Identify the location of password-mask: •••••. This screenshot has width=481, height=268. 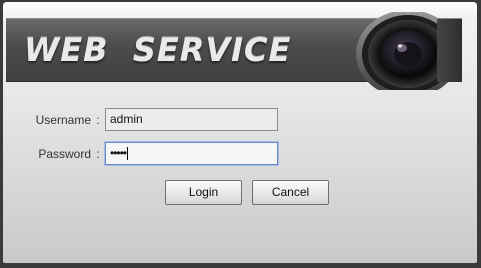
(118, 153).